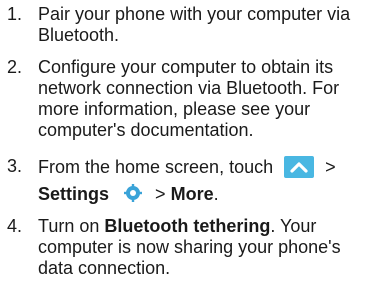 This screenshot has height=284, width=388. What do you see at coordinates (71, 226) in the screenshot?
I see `step-phrase: Turn on` at bounding box center [71, 226].